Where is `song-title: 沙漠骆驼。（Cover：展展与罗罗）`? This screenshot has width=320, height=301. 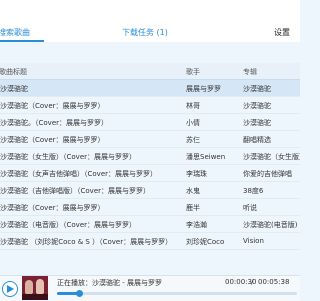
song-title: 沙漠骆驼。（Cover：展展与罗罗） is located at coordinates (54, 123).